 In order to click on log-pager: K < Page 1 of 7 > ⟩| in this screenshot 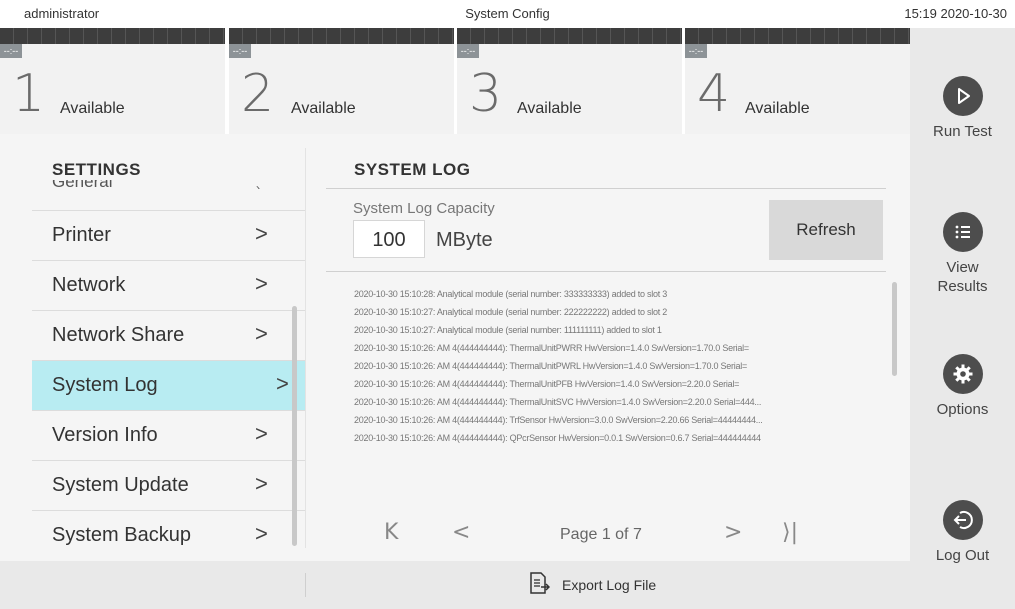, I will do `click(608, 531)`.